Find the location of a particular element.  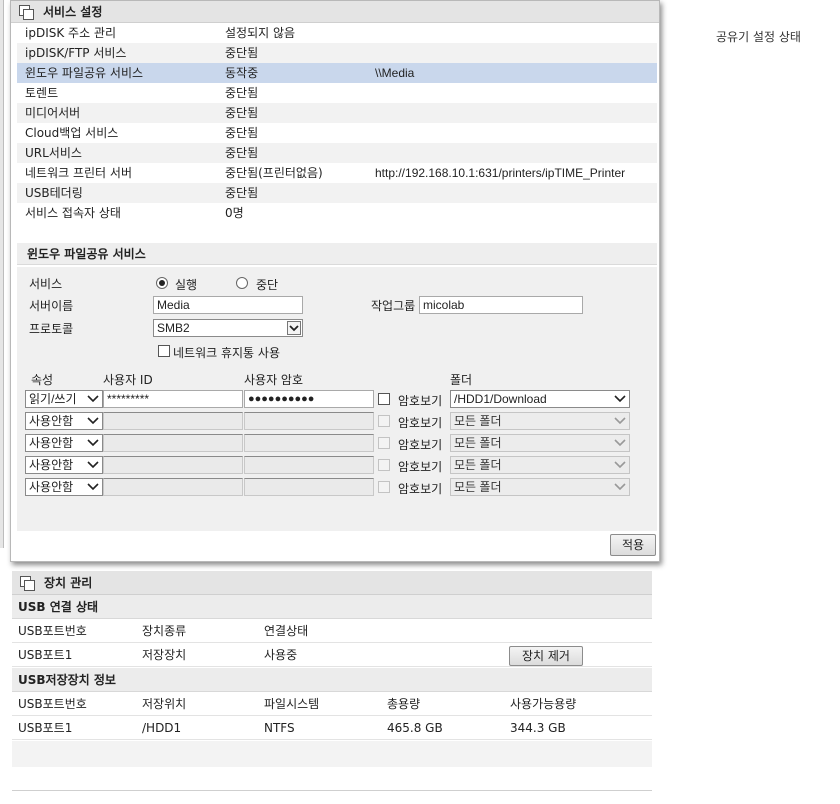

service-name: ipDISK/FTP 서비스 is located at coordinates (76, 53).